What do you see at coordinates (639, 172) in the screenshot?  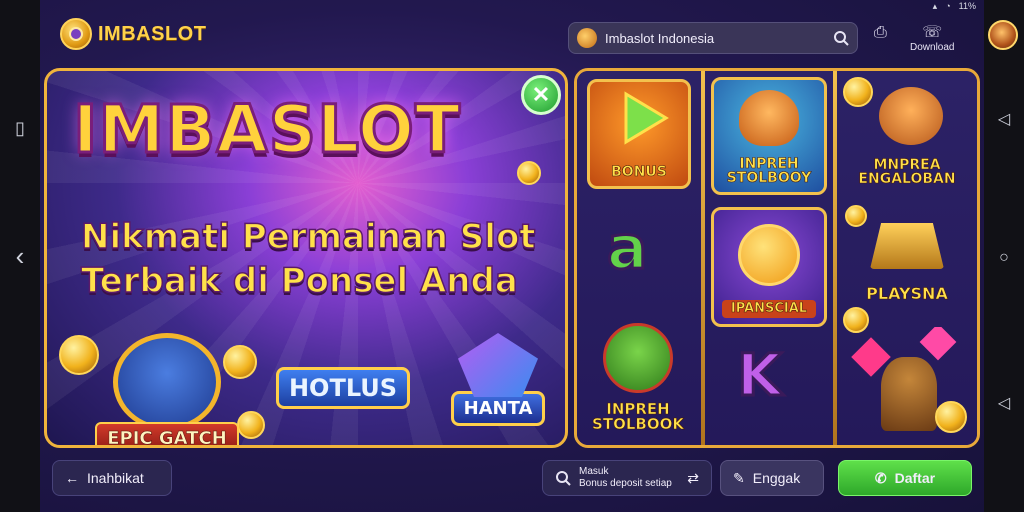 I see `game-tile-label: BONUS` at bounding box center [639, 172].